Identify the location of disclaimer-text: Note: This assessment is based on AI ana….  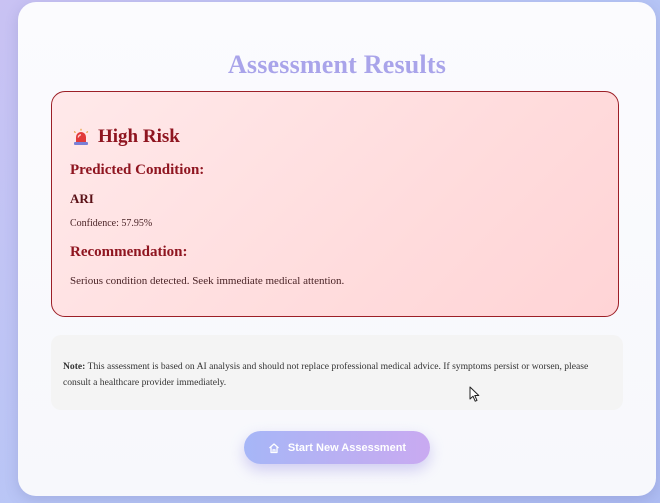
(333, 375).